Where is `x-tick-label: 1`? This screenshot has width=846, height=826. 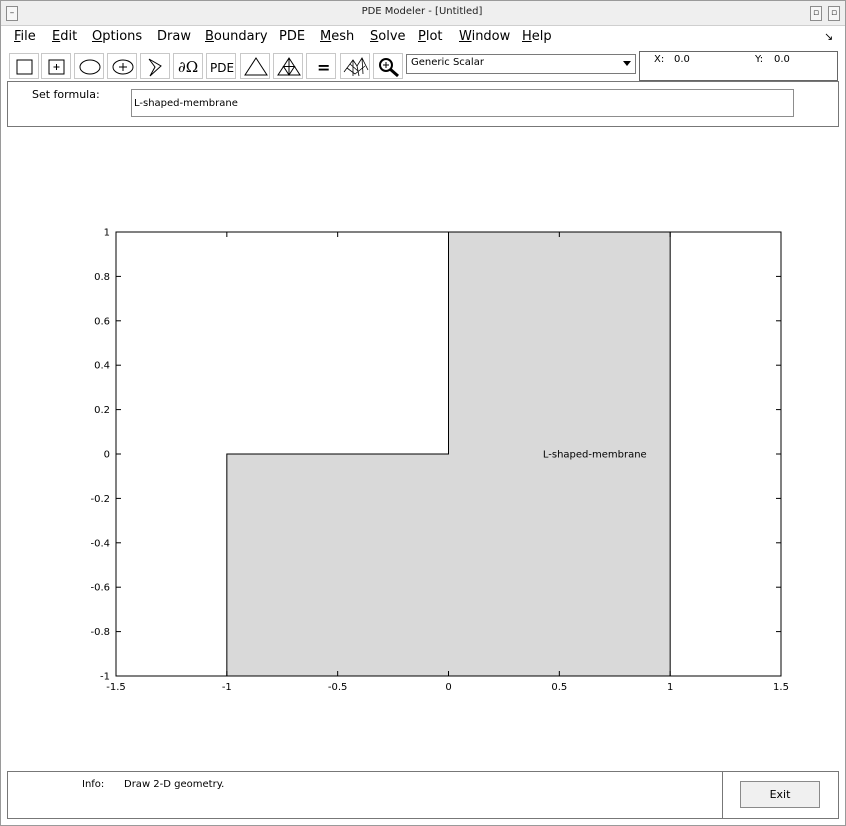 x-tick-label: 1 is located at coordinates (670, 687).